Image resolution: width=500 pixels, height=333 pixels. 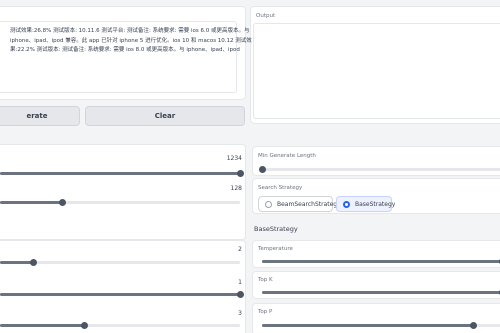 What do you see at coordinates (40, 116) in the screenshot?
I see `generate-button: erate` at bounding box center [40, 116].